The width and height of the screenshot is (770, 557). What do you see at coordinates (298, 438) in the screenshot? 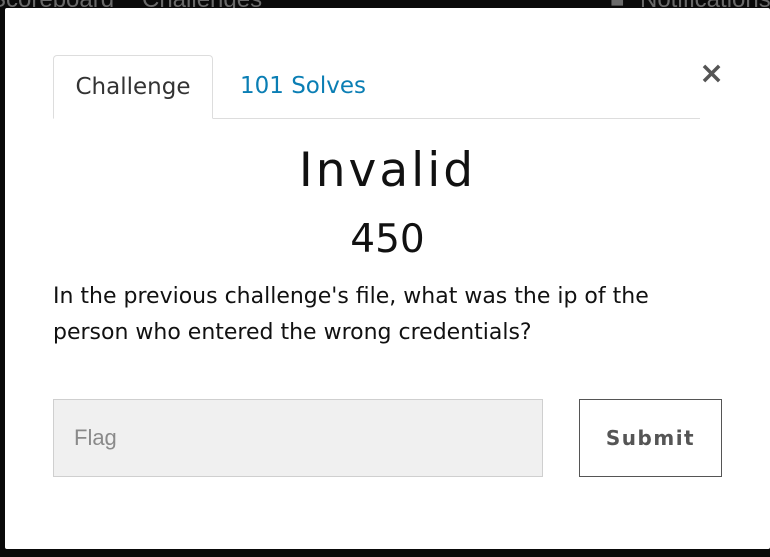
I see `flag-input` at bounding box center [298, 438].